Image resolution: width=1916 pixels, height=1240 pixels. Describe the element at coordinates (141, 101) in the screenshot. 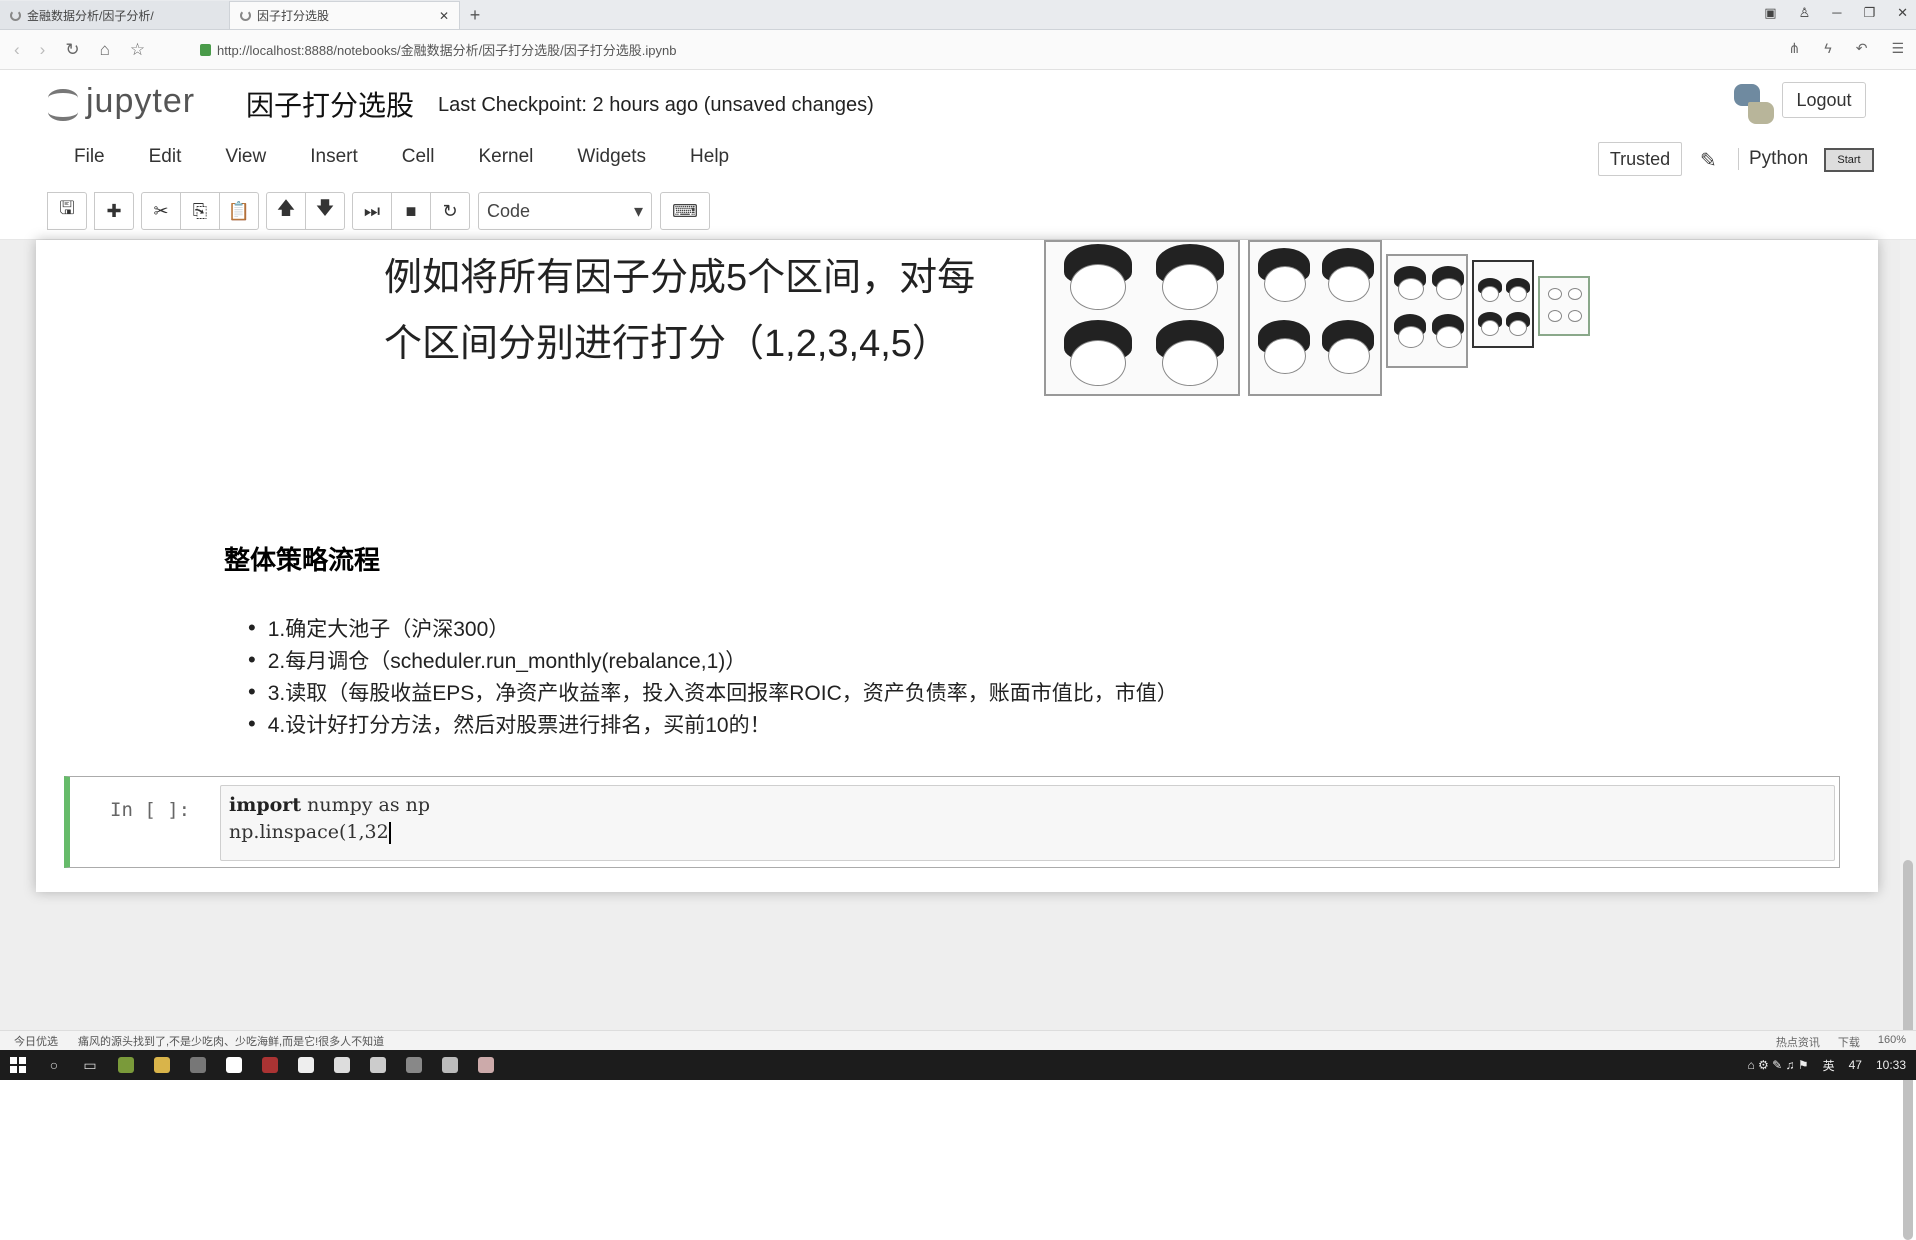

I see `jupyter-logo-text: jupyter` at that location.